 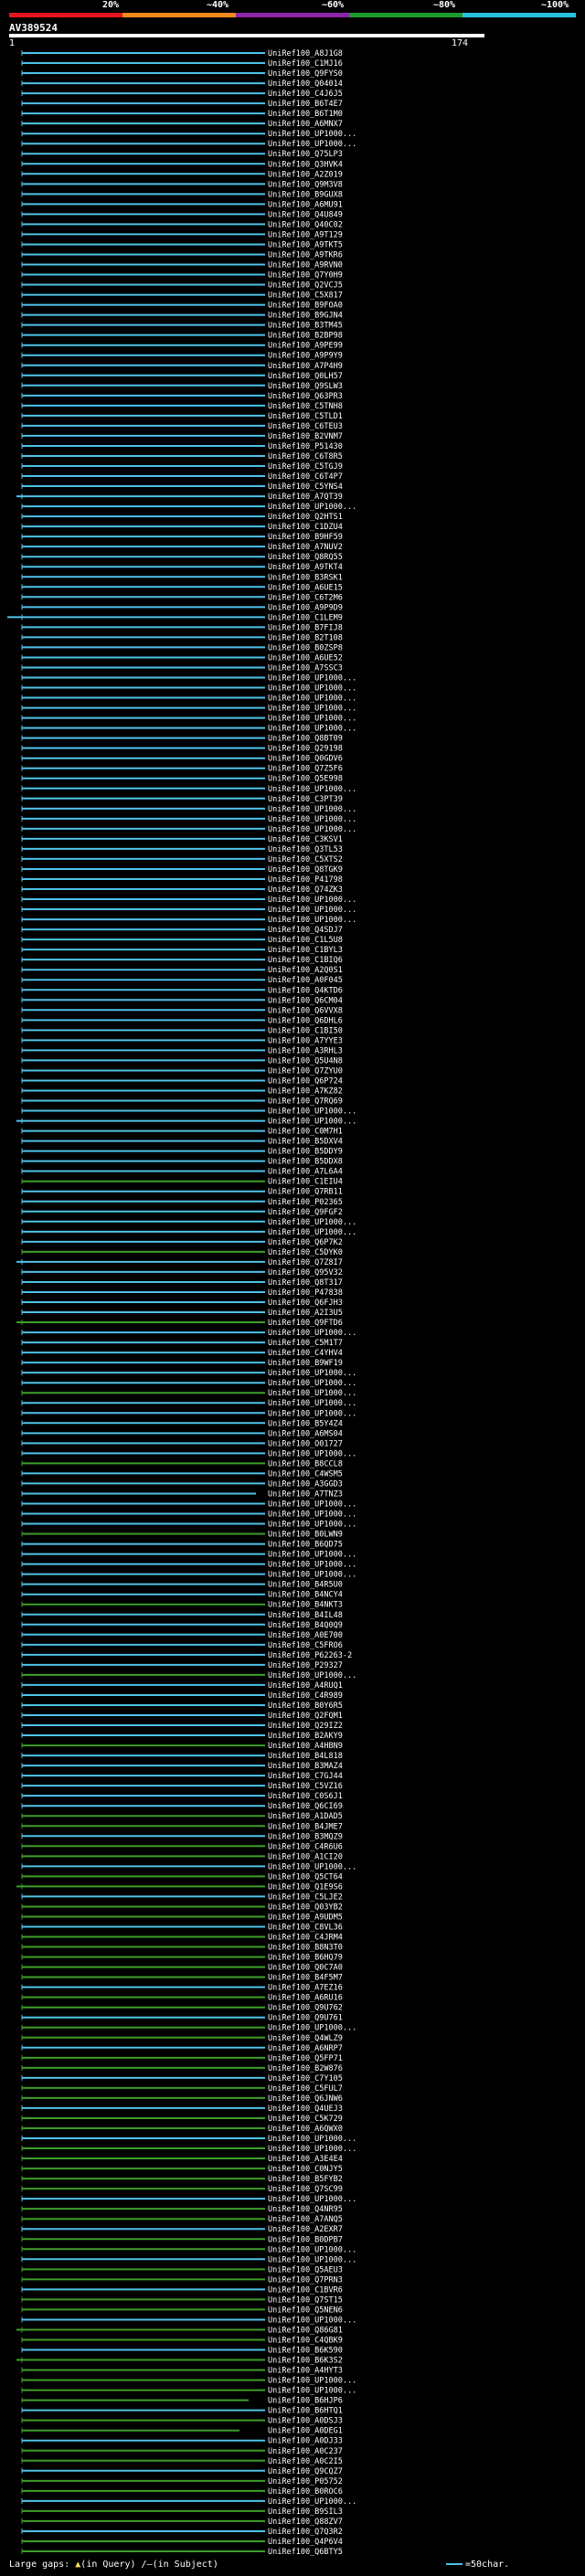 What do you see at coordinates (305, 2351) in the screenshot?
I see `hit-label: UniRef100_B6K590` at bounding box center [305, 2351].